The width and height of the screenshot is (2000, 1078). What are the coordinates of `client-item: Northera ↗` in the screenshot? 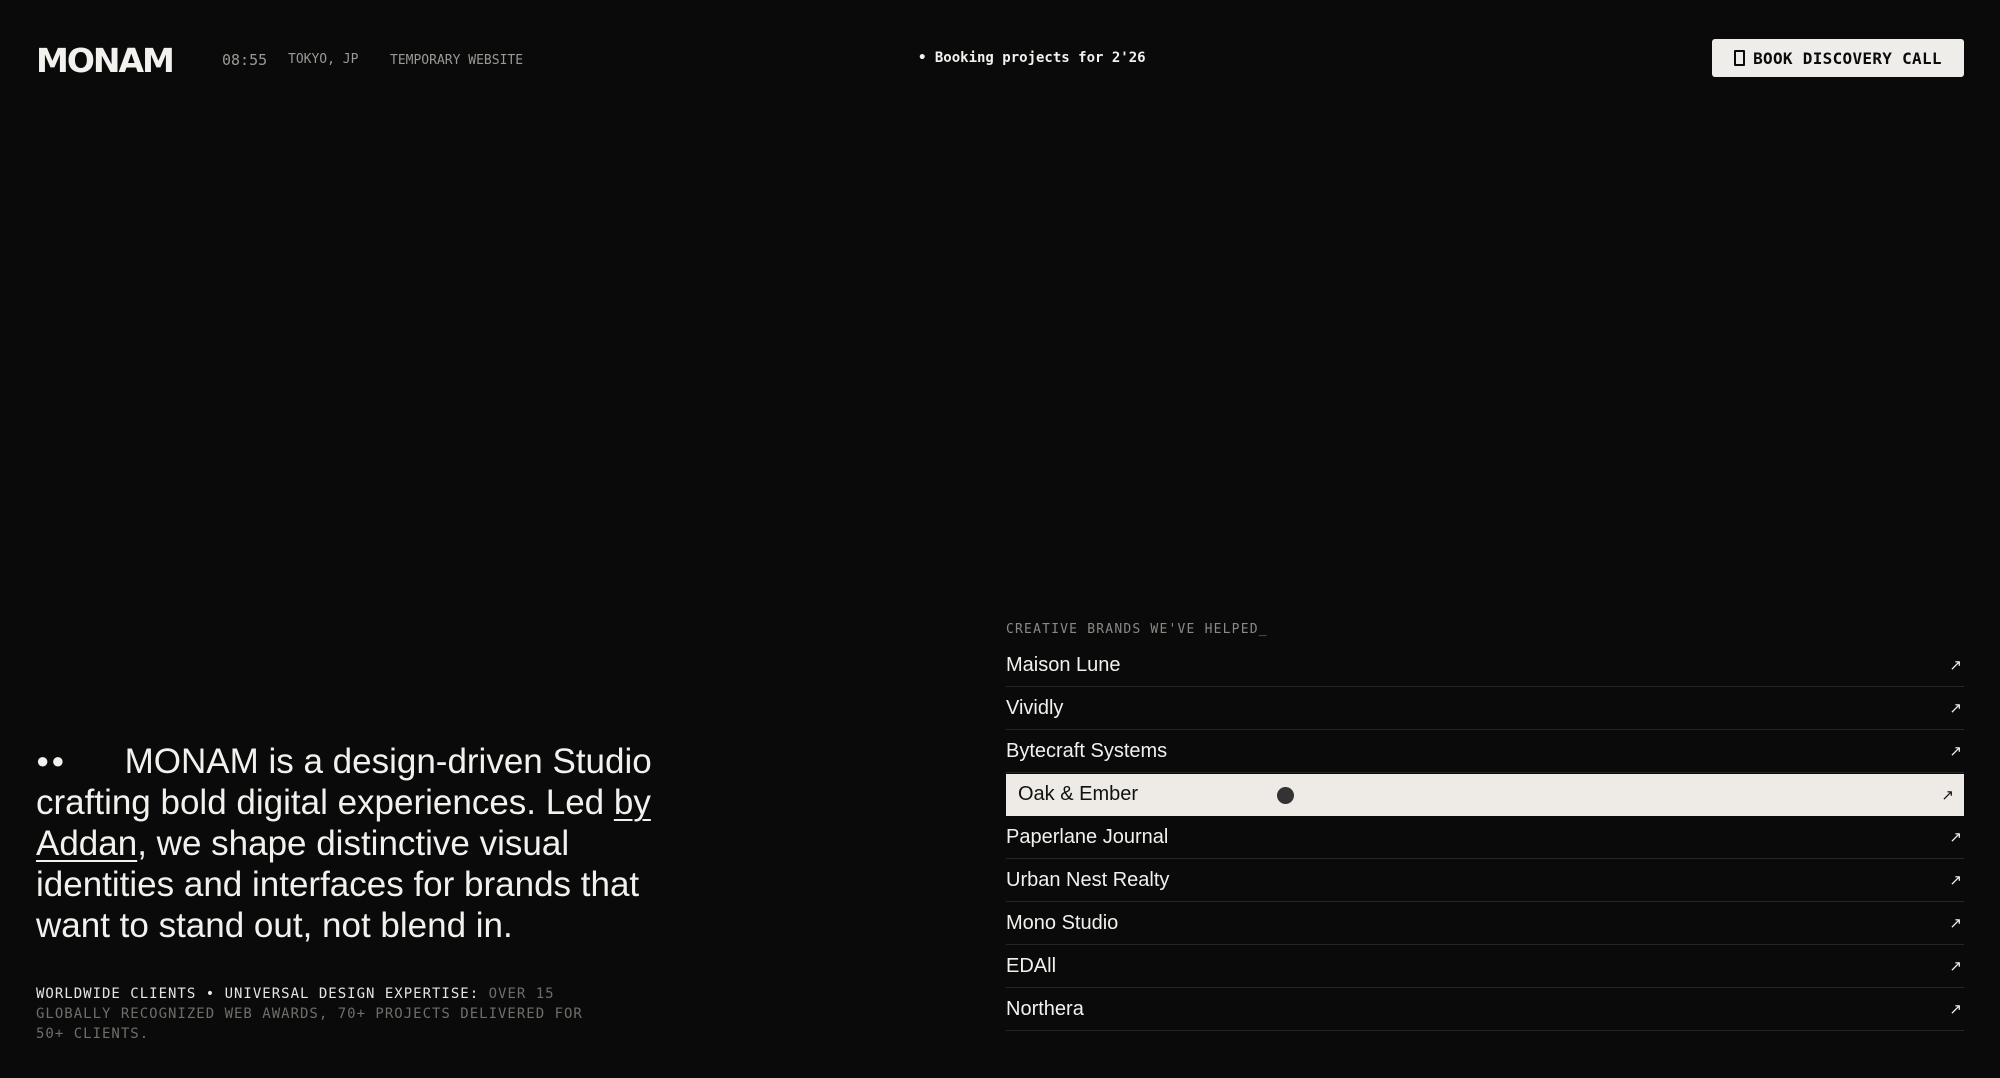 It's located at (1485, 1009).